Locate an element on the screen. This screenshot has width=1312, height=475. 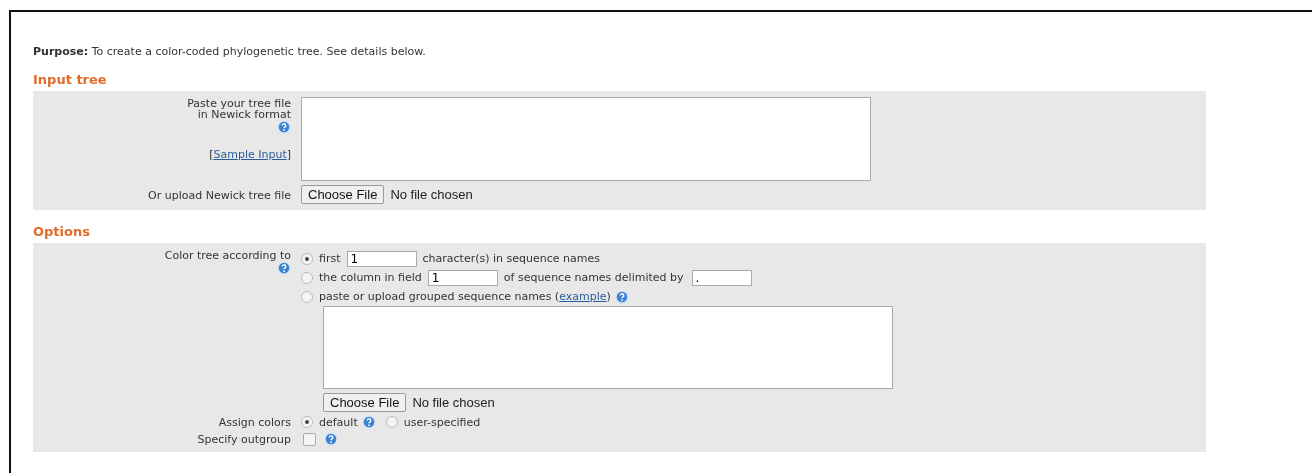
groups-text-area is located at coordinates (608, 347).